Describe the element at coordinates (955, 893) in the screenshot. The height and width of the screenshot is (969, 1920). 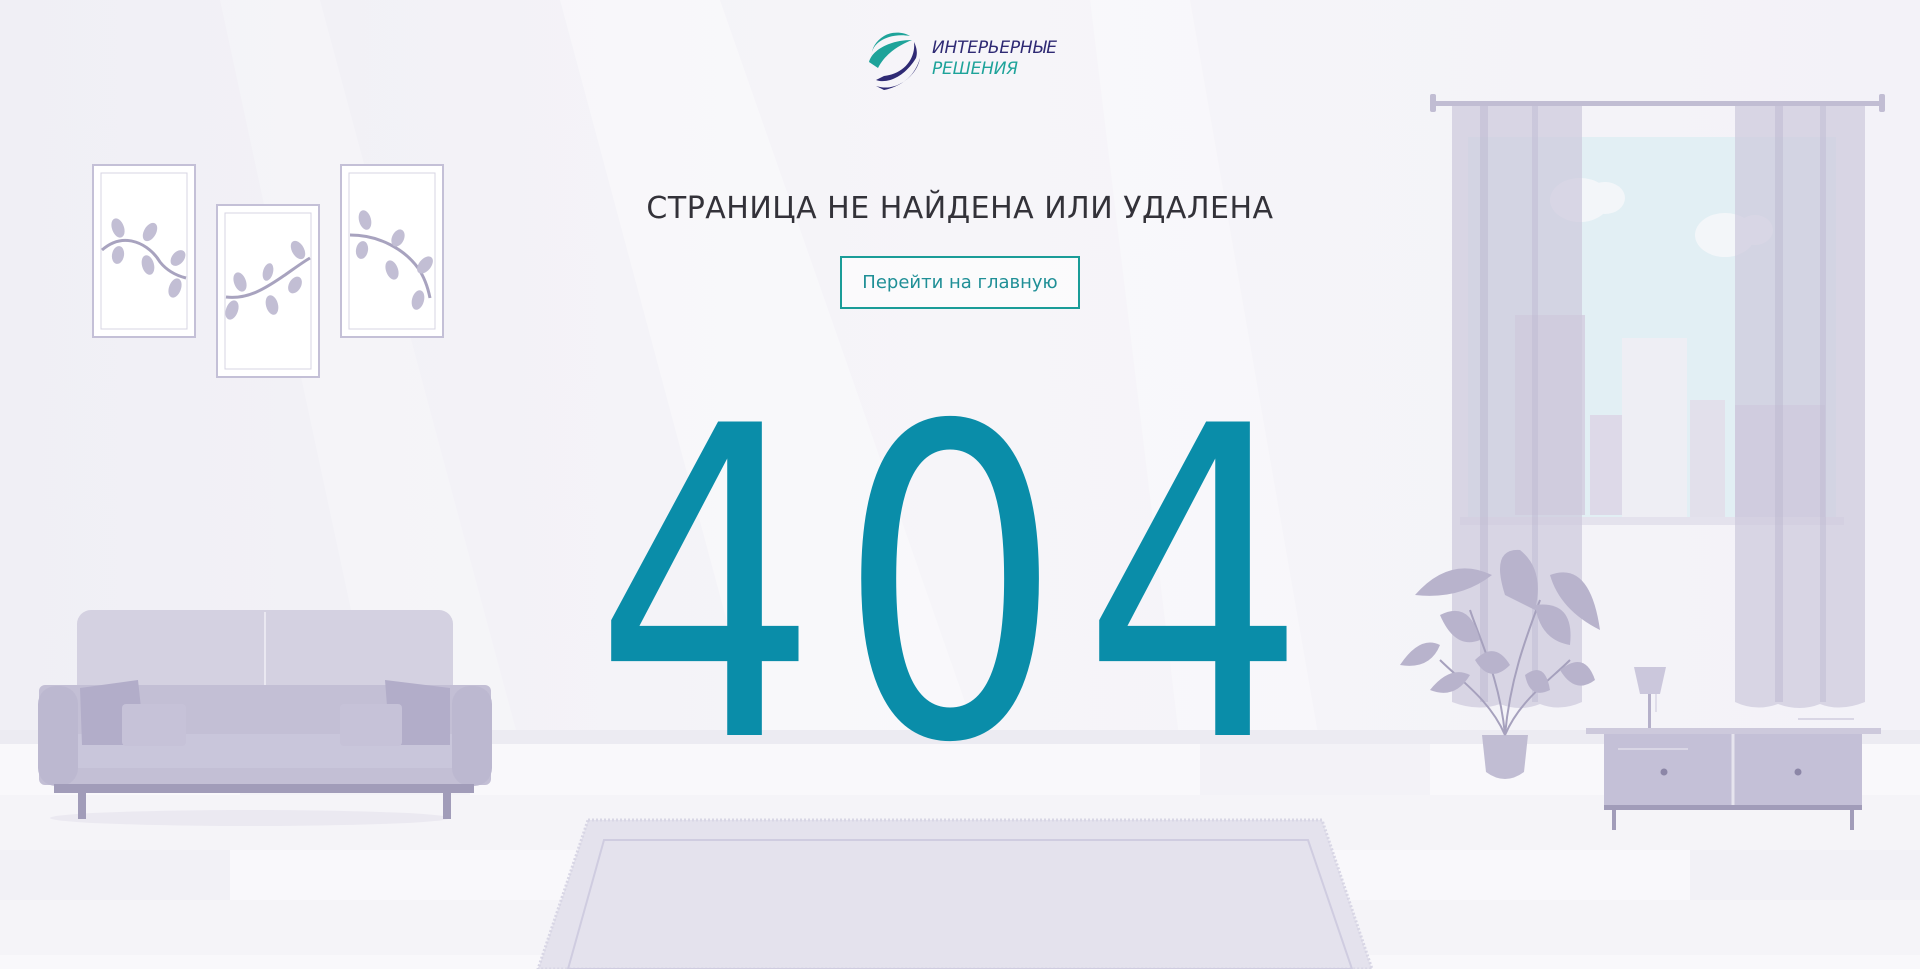
I see `rug` at that location.